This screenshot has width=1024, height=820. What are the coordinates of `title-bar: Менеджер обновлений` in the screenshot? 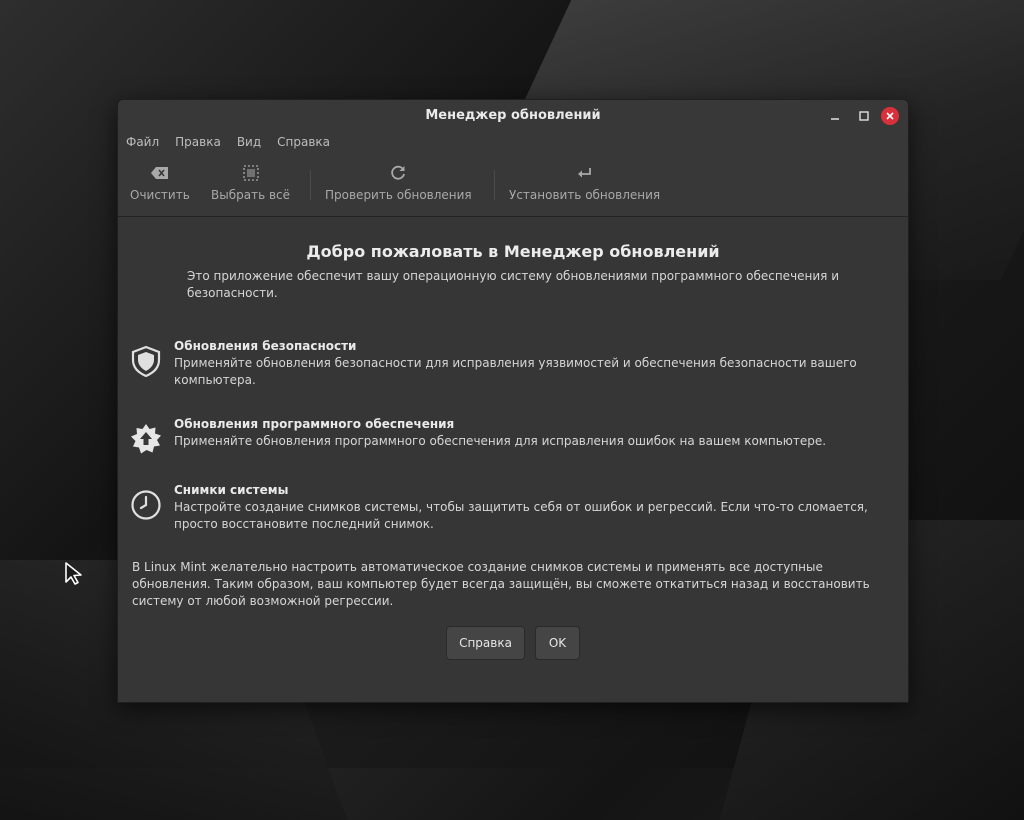 It's located at (513, 116).